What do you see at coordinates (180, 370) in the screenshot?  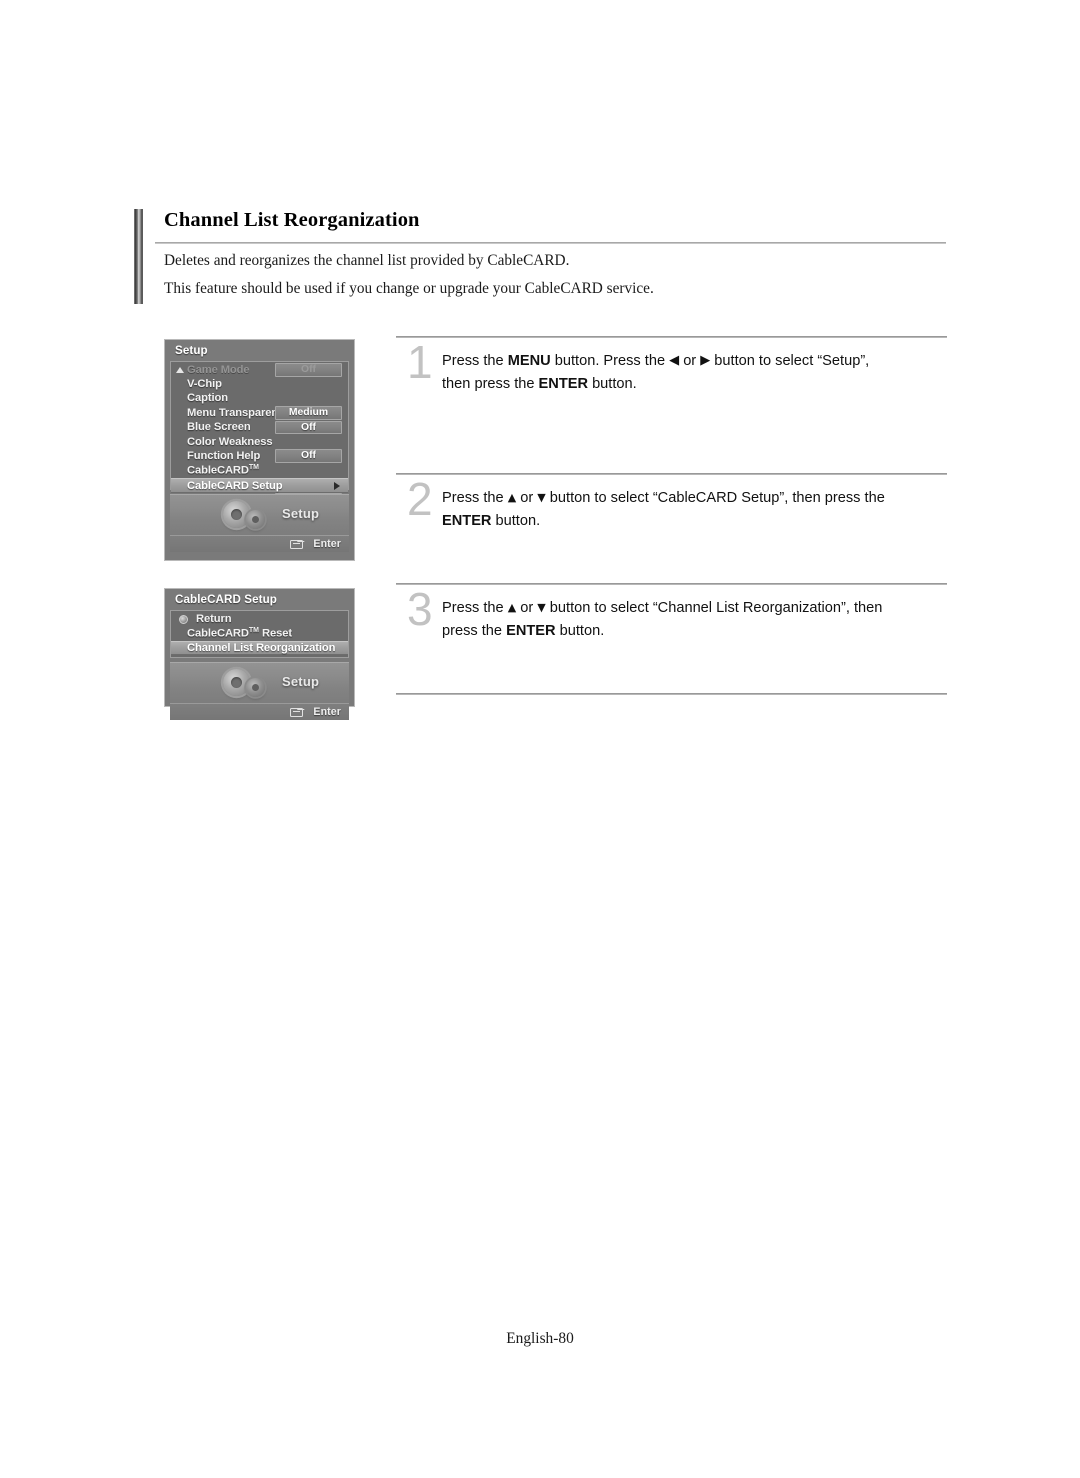 I see `scroll-up-icon` at bounding box center [180, 370].